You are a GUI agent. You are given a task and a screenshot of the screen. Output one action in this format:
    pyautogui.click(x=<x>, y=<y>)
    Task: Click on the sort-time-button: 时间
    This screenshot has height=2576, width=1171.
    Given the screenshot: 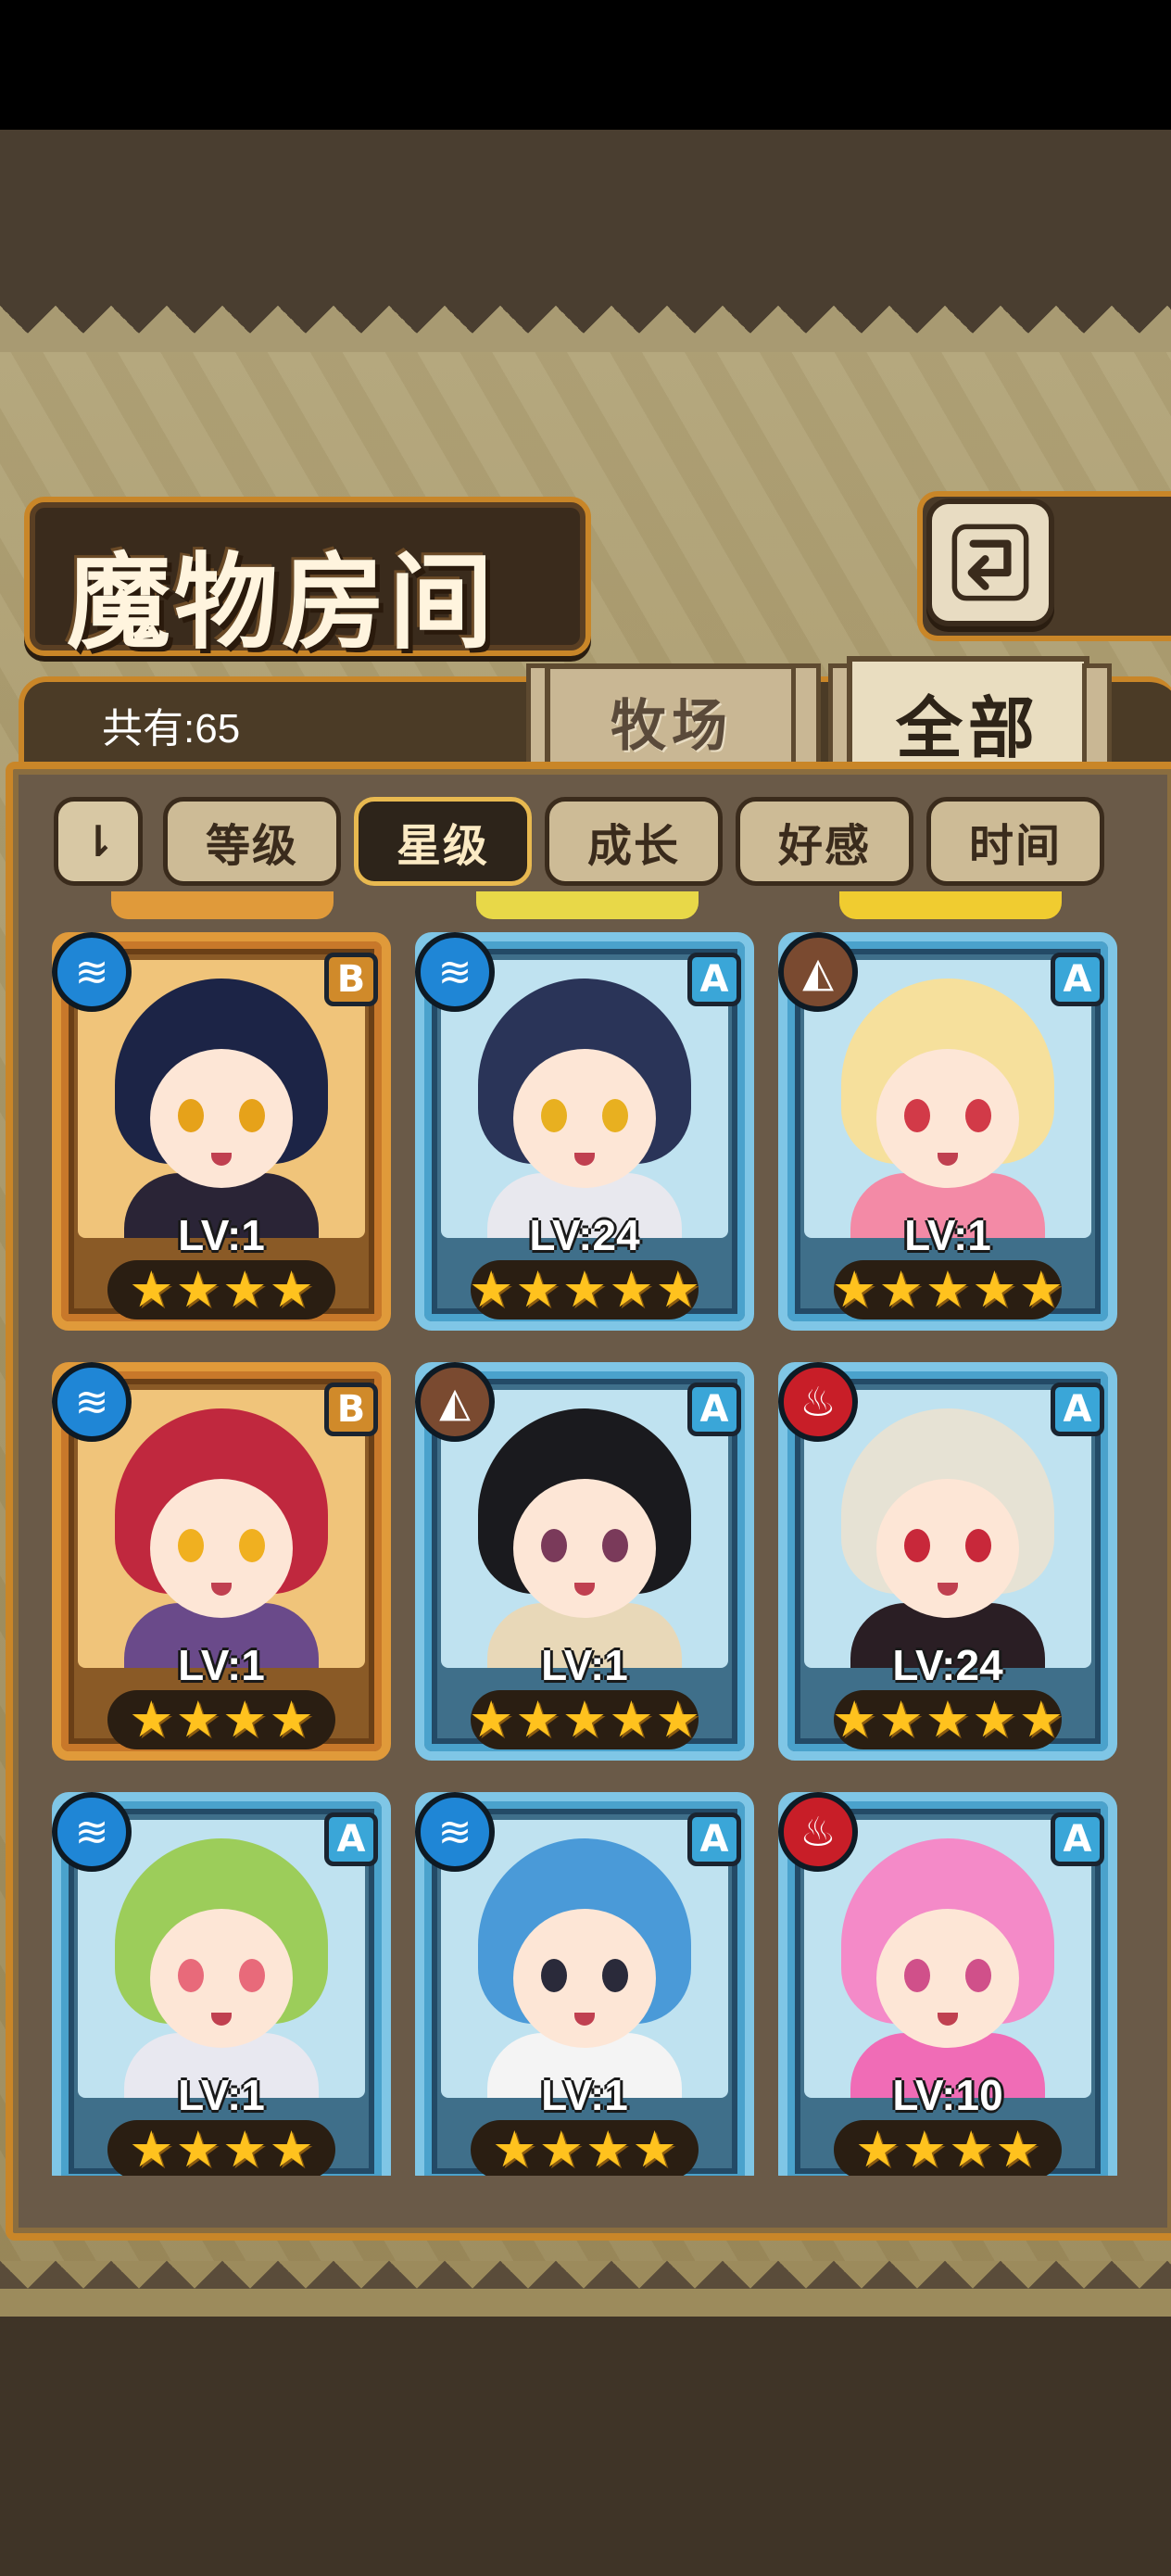 What is the action you would take?
    pyautogui.click(x=1015, y=841)
    